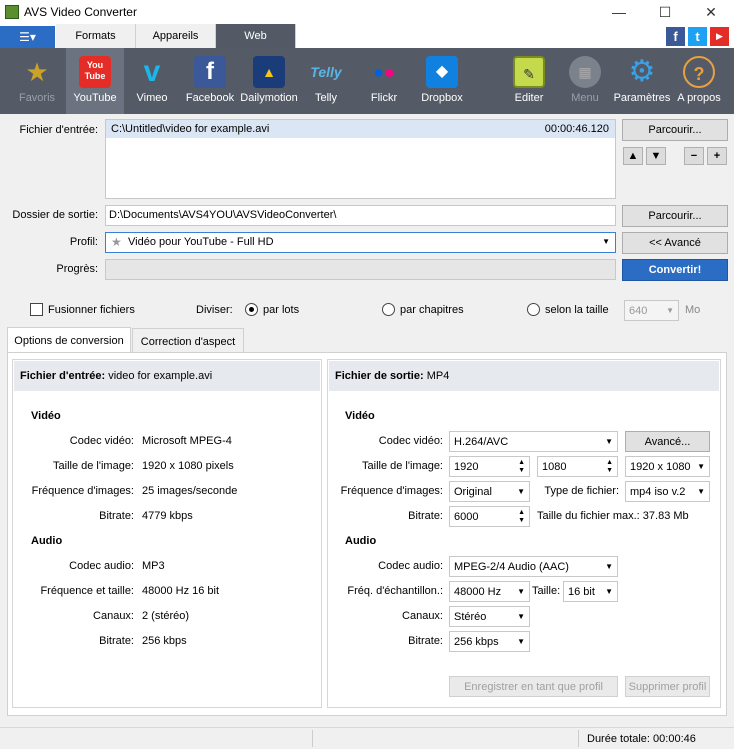 This screenshot has width=734, height=749. Describe the element at coordinates (361, 541) in the screenshot. I see `output-audio-section: Audio` at that location.